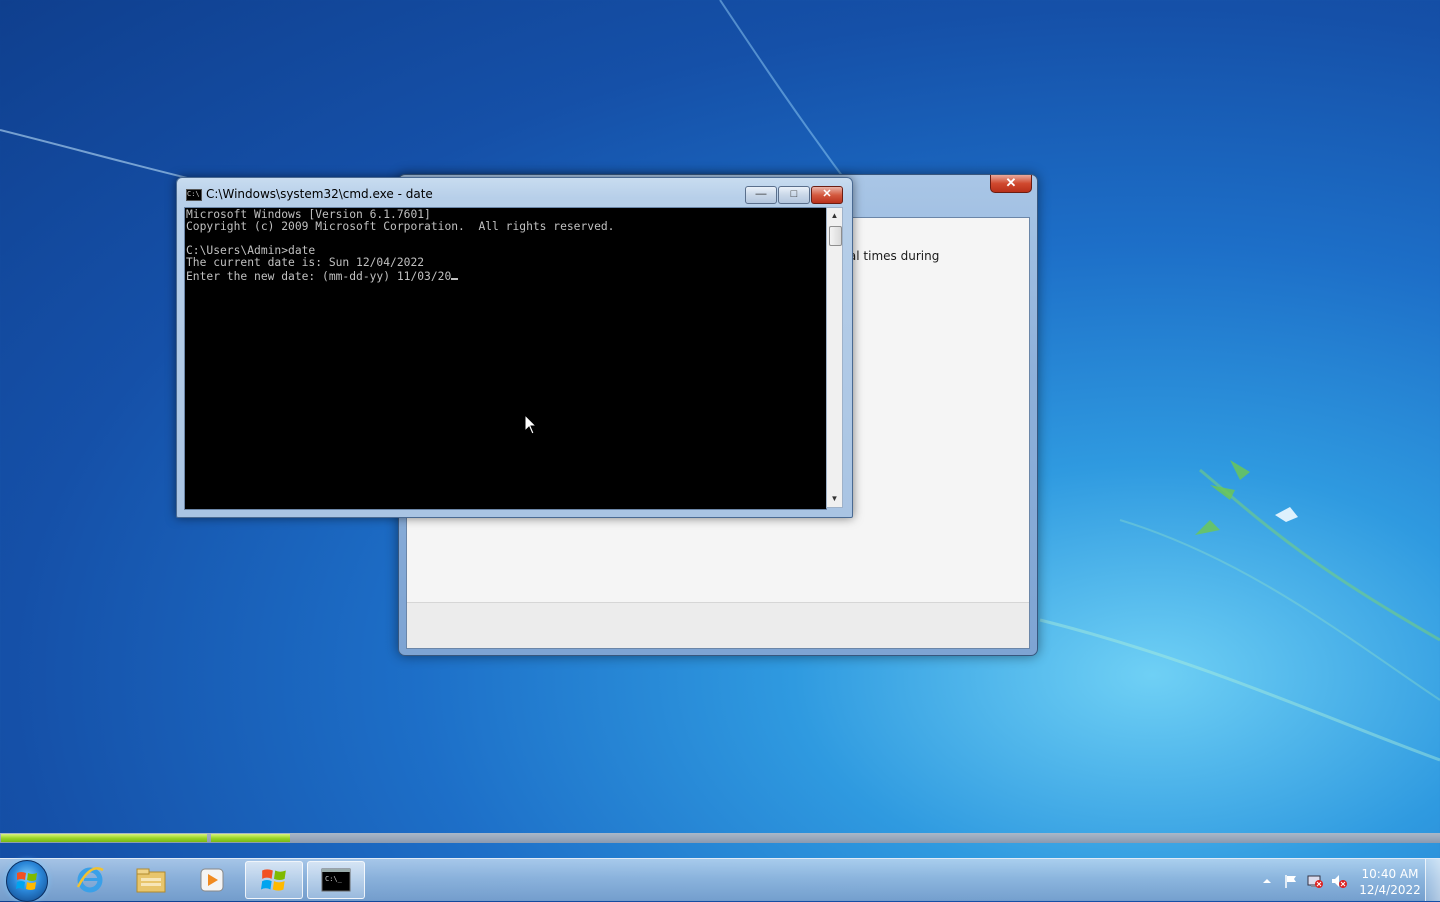 The image size is (1440, 902). I want to click on windows-flag-icon, so click(273, 880).